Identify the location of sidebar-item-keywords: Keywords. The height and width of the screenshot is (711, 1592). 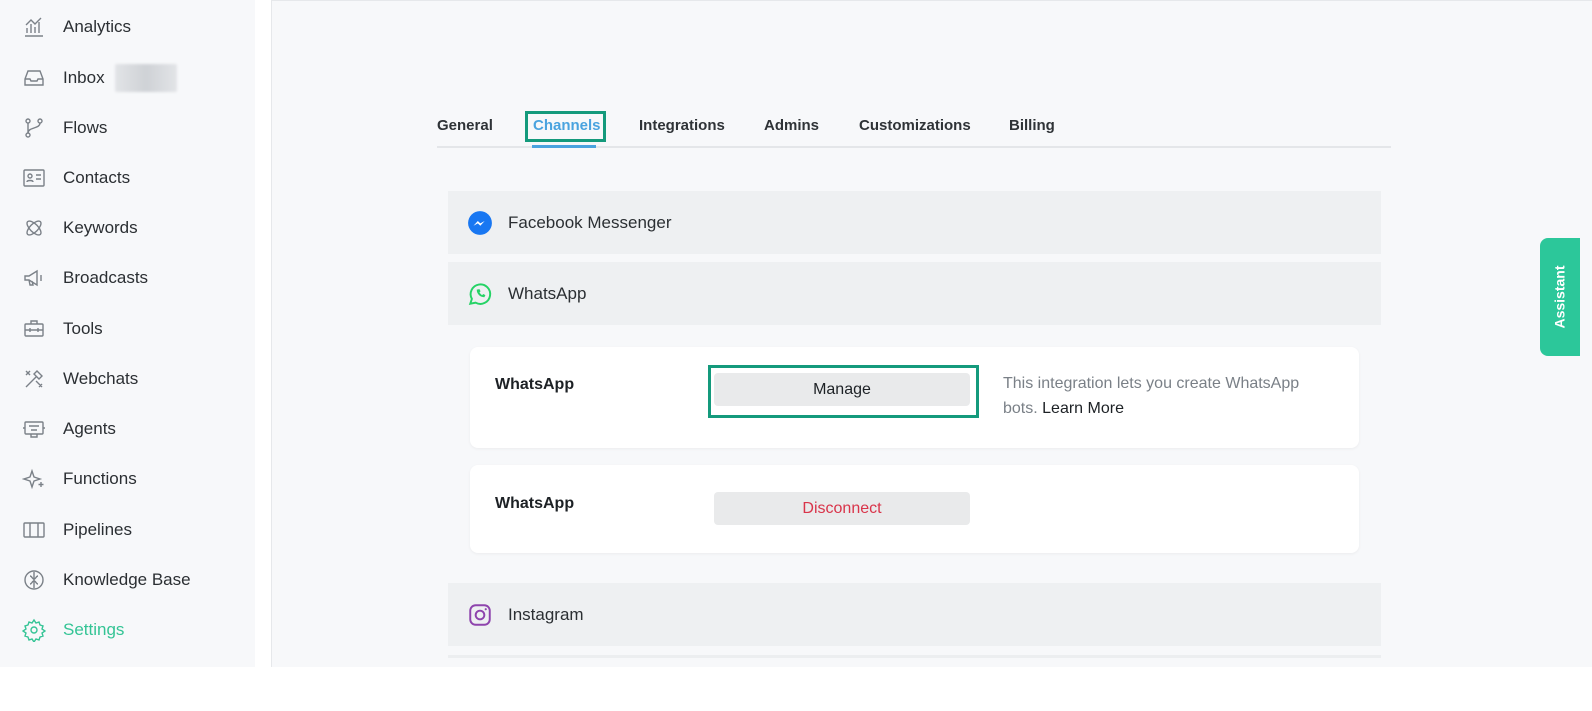
(80, 228).